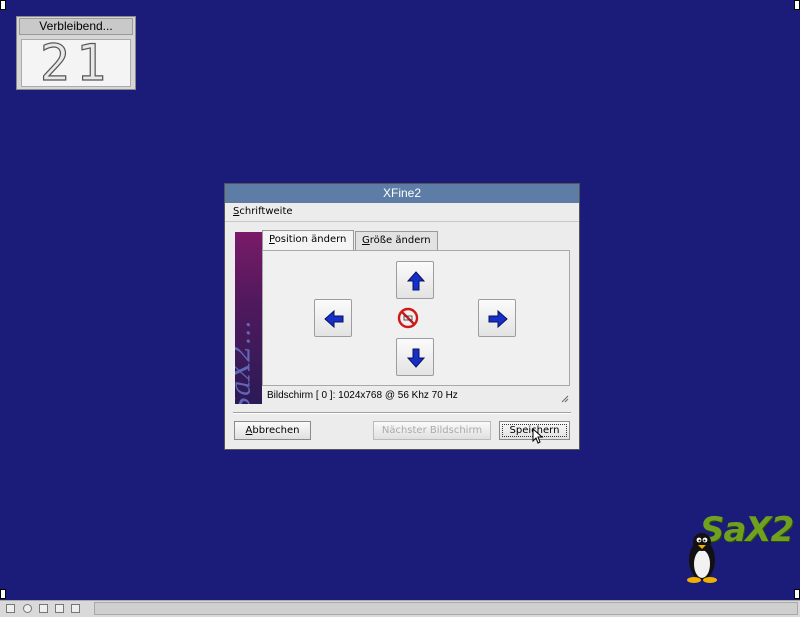 This screenshot has height=617, width=800. I want to click on move-right-button, so click(497, 318).